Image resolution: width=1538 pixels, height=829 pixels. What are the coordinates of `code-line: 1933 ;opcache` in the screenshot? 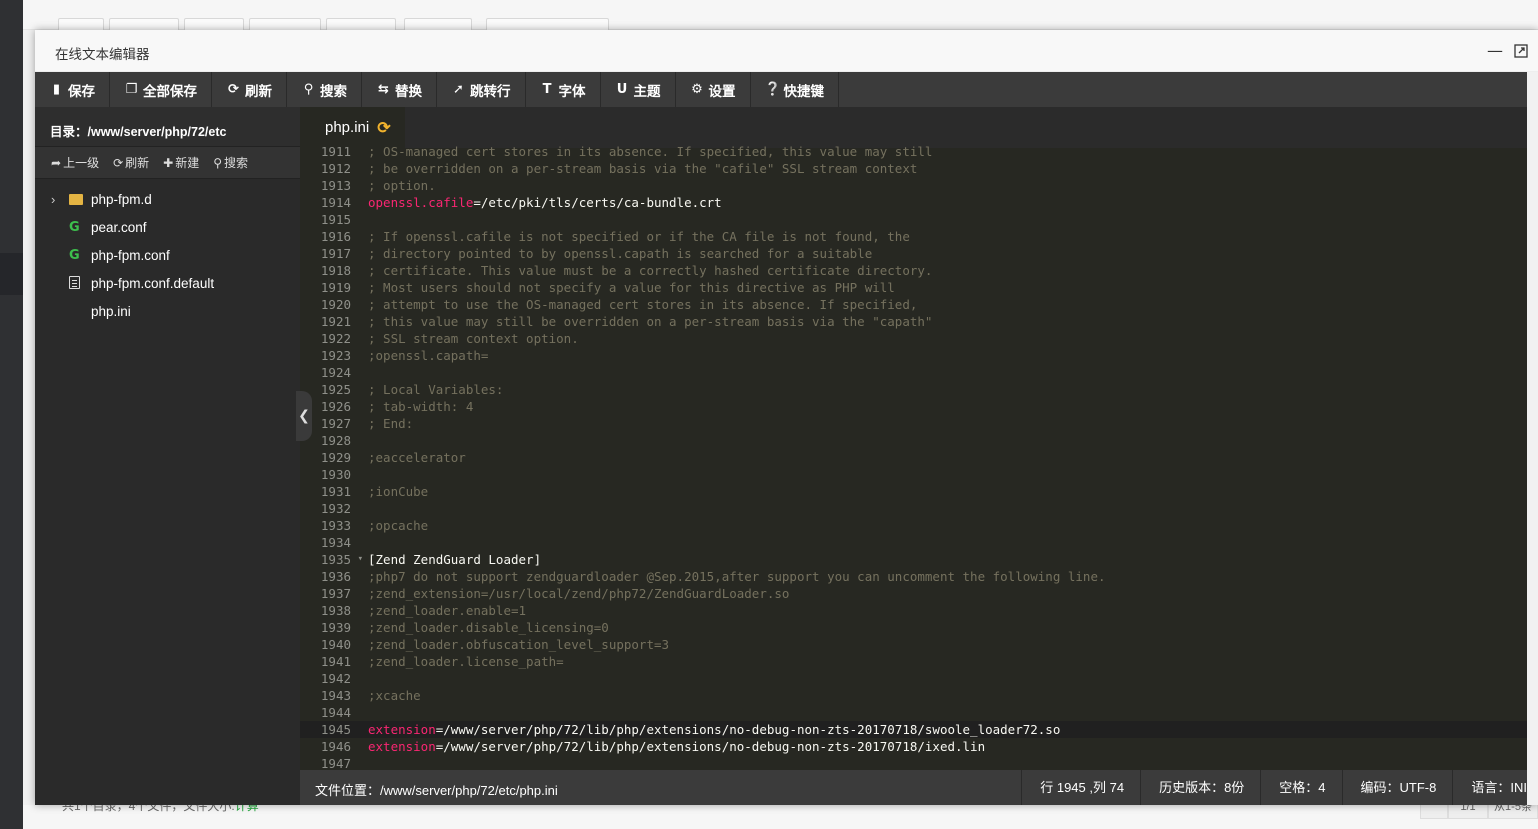 It's located at (913, 525).